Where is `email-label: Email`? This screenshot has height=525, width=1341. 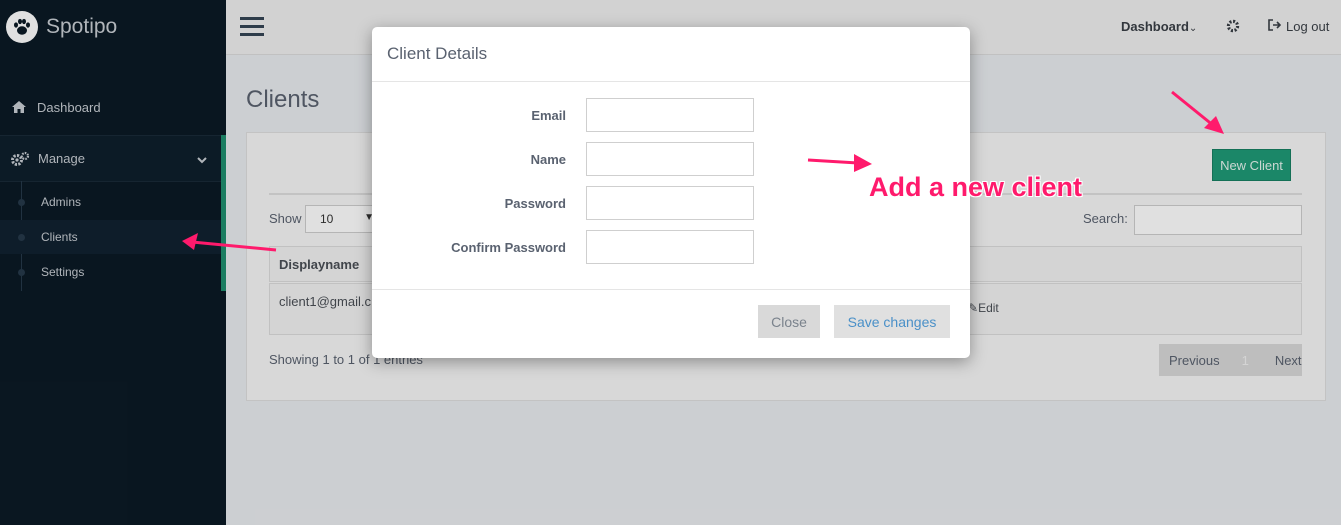 email-label: Email is located at coordinates (548, 115).